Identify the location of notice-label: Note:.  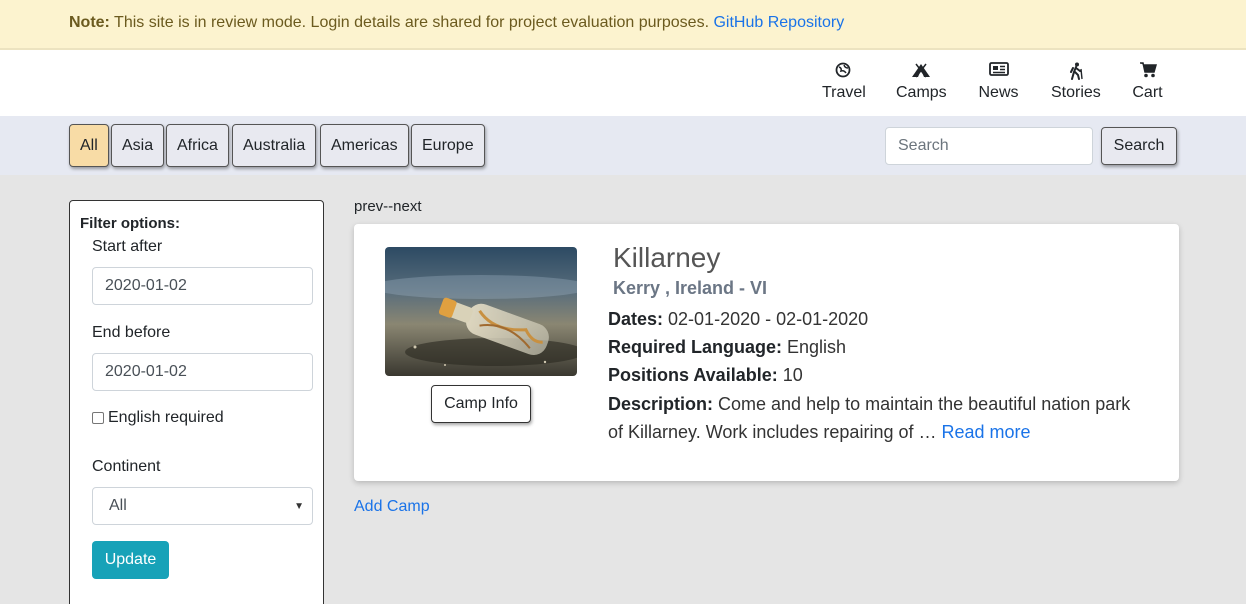
(89, 22).